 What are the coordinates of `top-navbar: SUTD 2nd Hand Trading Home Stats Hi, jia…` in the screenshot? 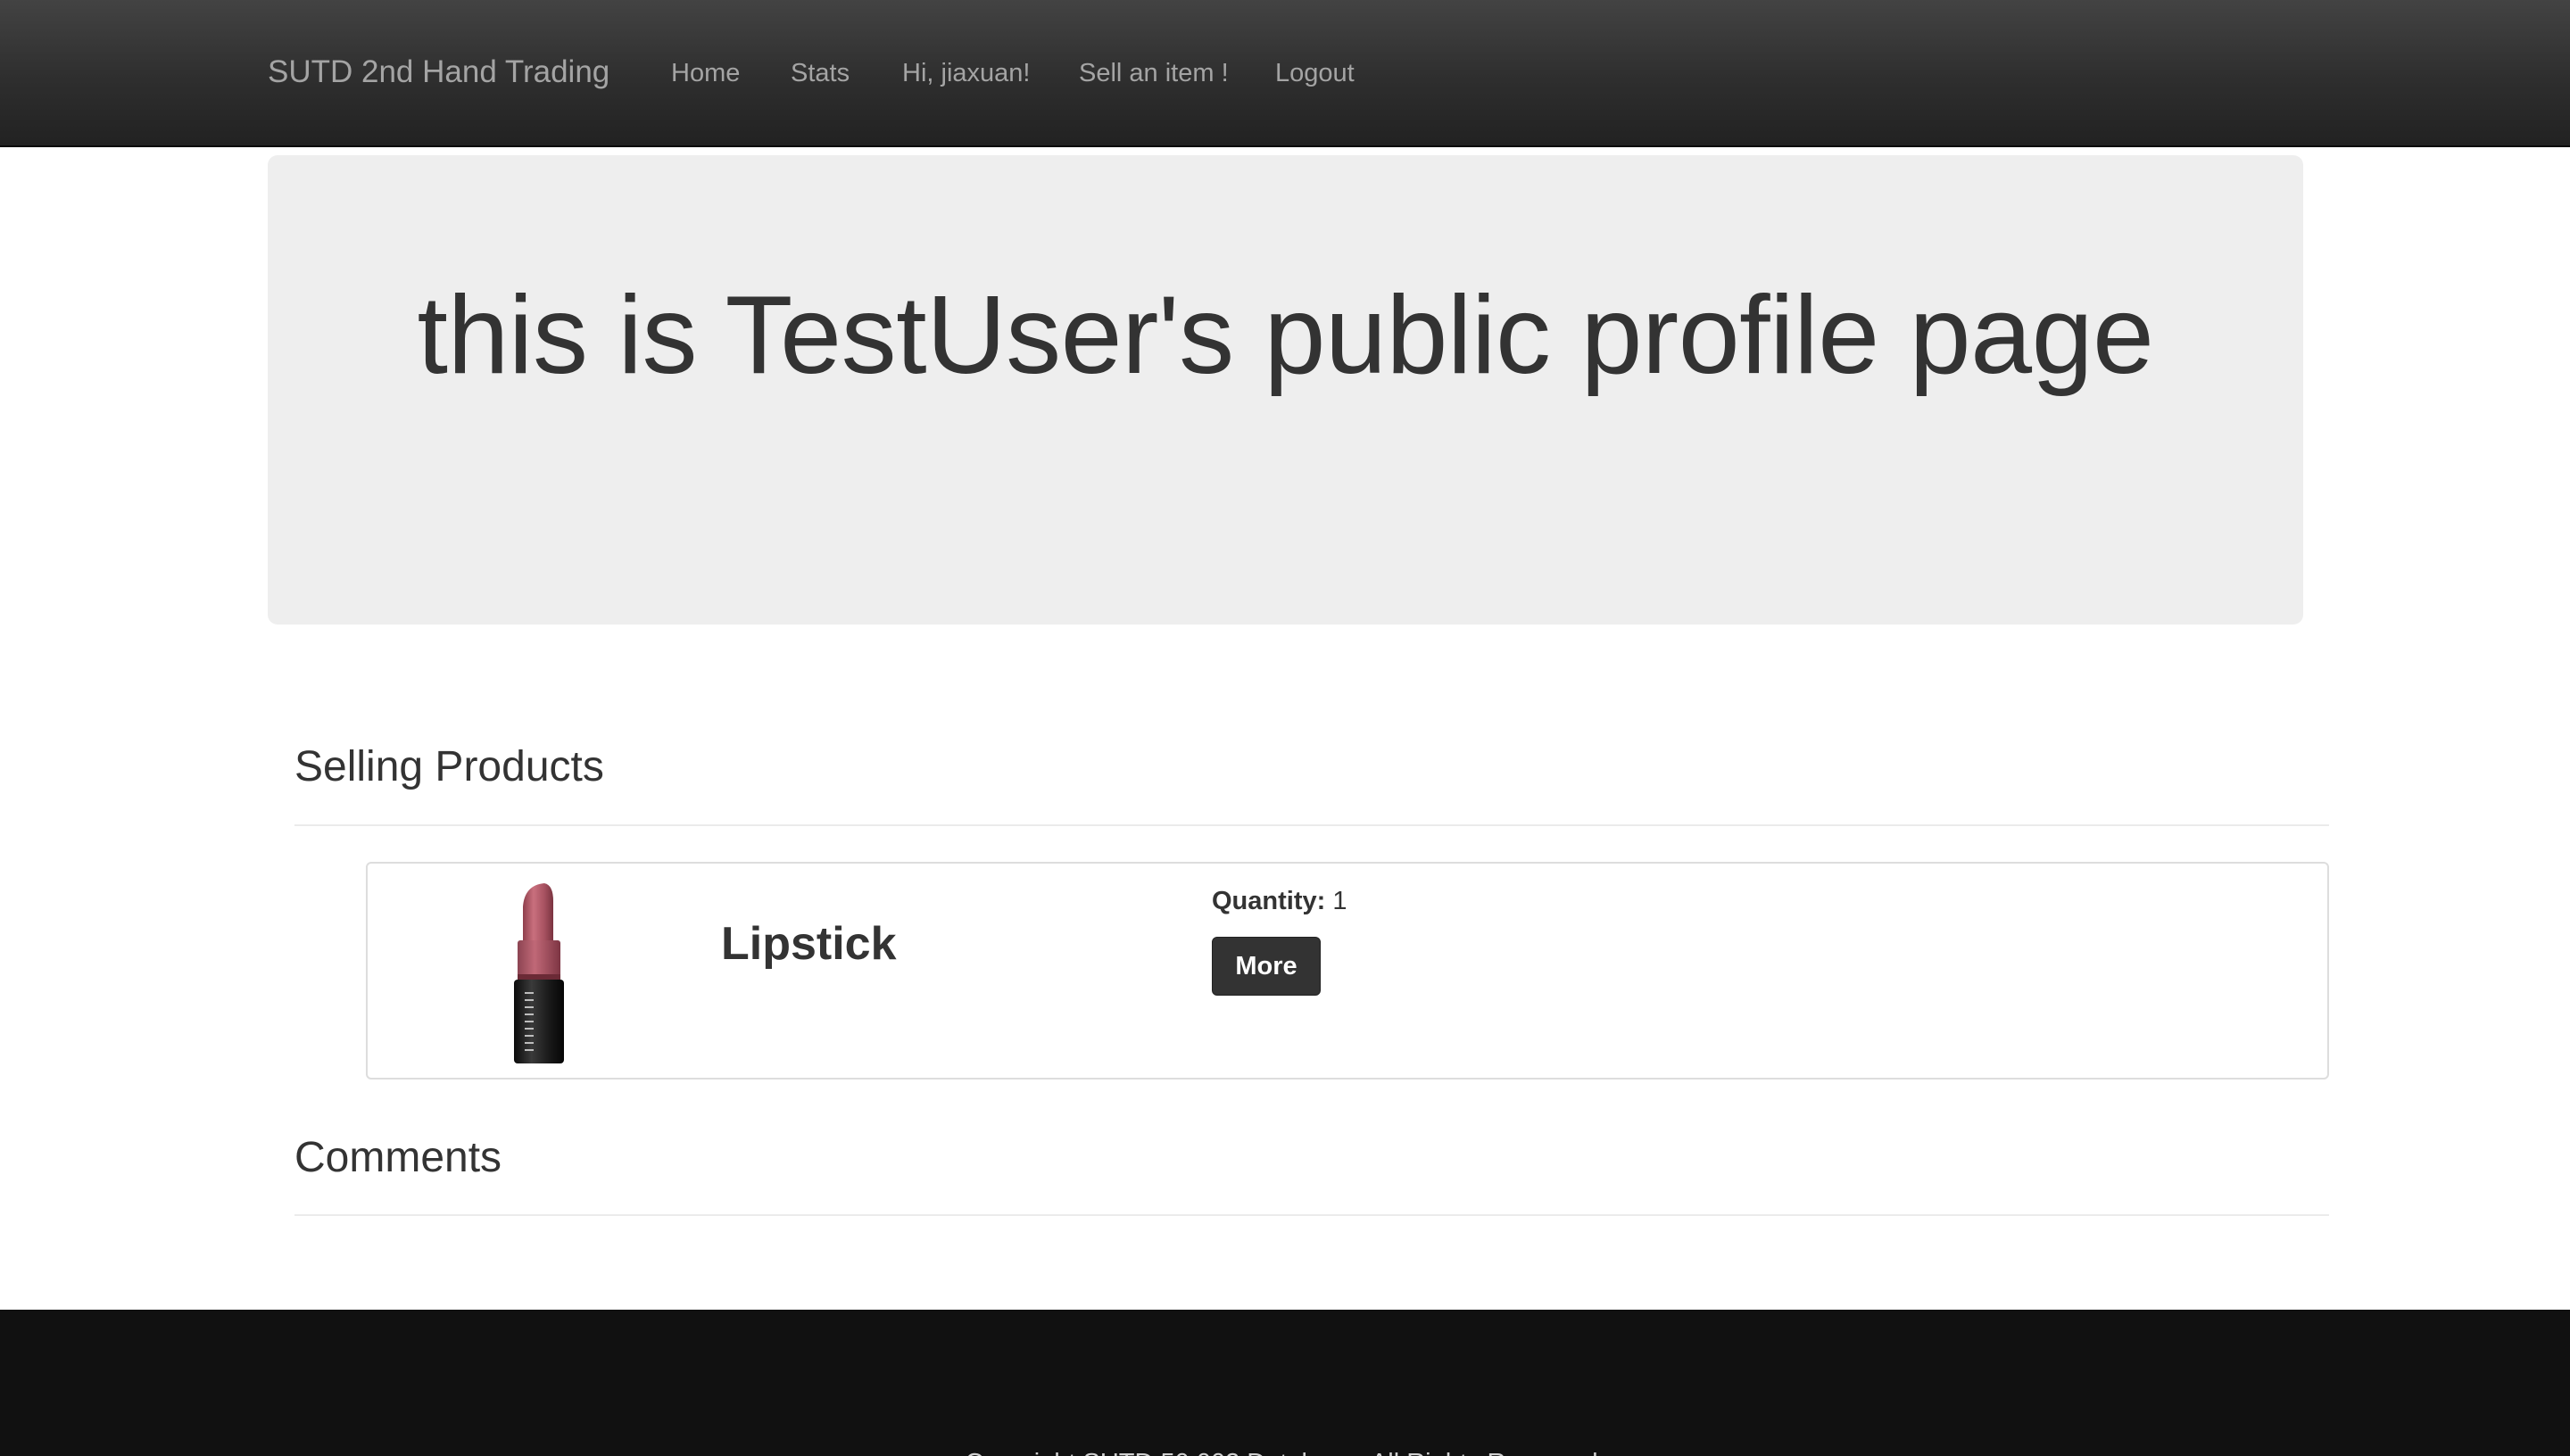 It's located at (1285, 73).